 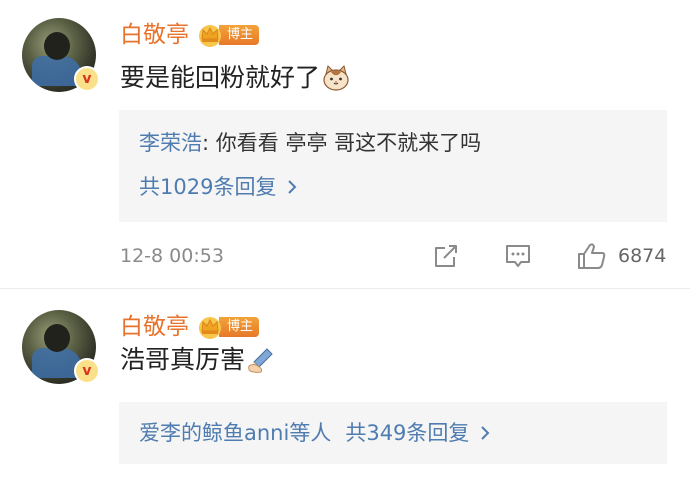 What do you see at coordinates (394, 256) in the screenshot?
I see `comment-meta: 12-8 00:53 6874` at bounding box center [394, 256].